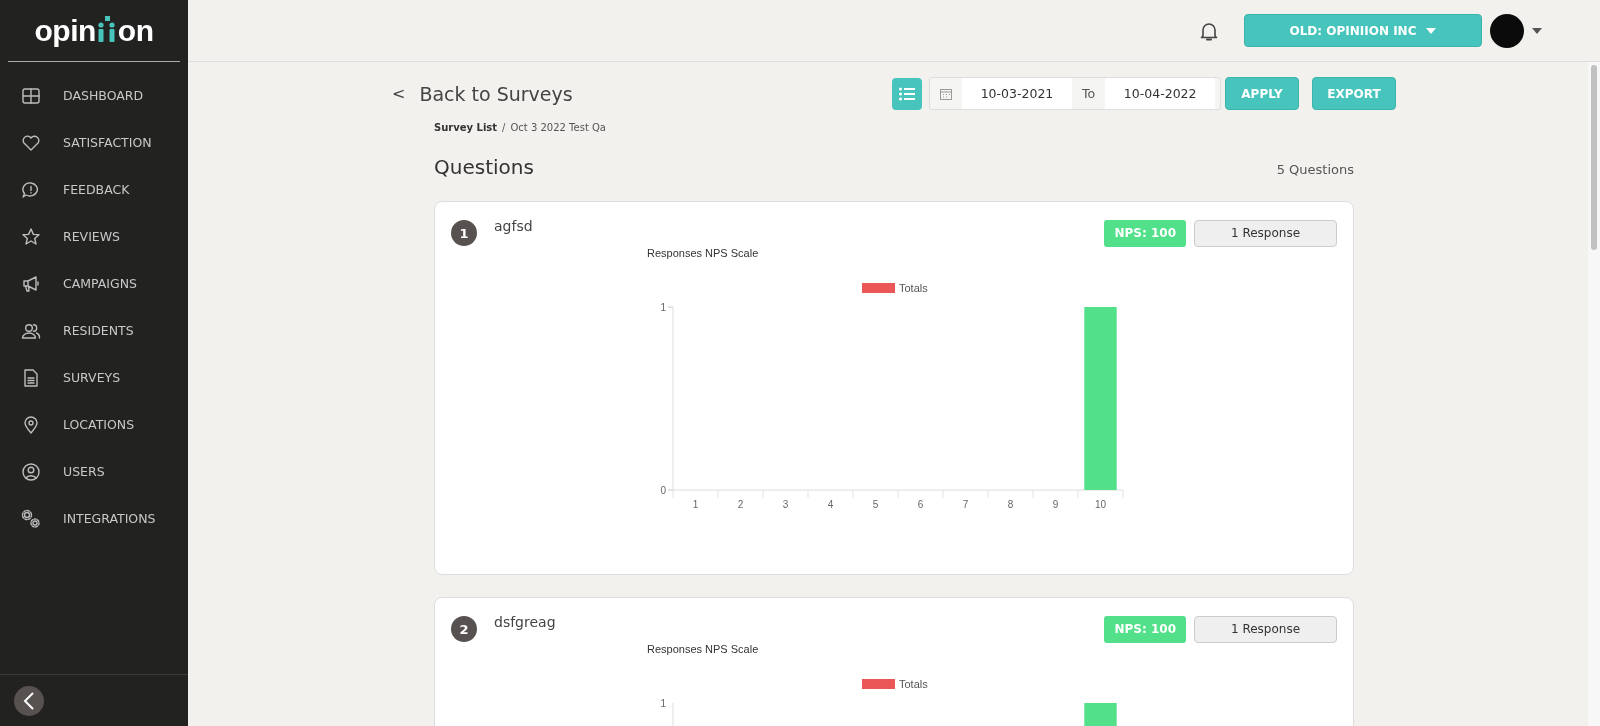 The image size is (1600, 726). I want to click on nav-item: LOCATIONS, so click(94, 424).